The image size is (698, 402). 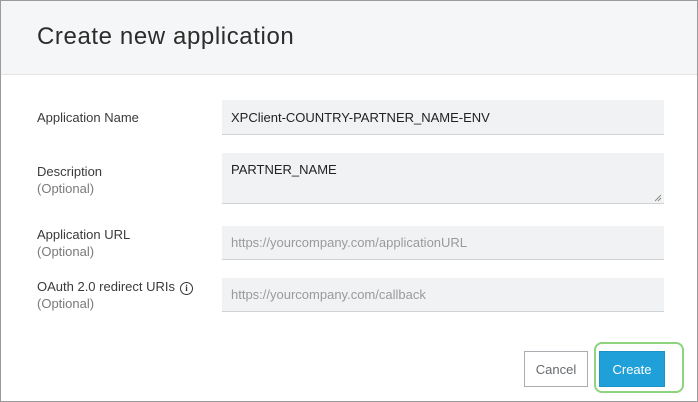 I want to click on dialog-title: Create new application, so click(x=166, y=36).